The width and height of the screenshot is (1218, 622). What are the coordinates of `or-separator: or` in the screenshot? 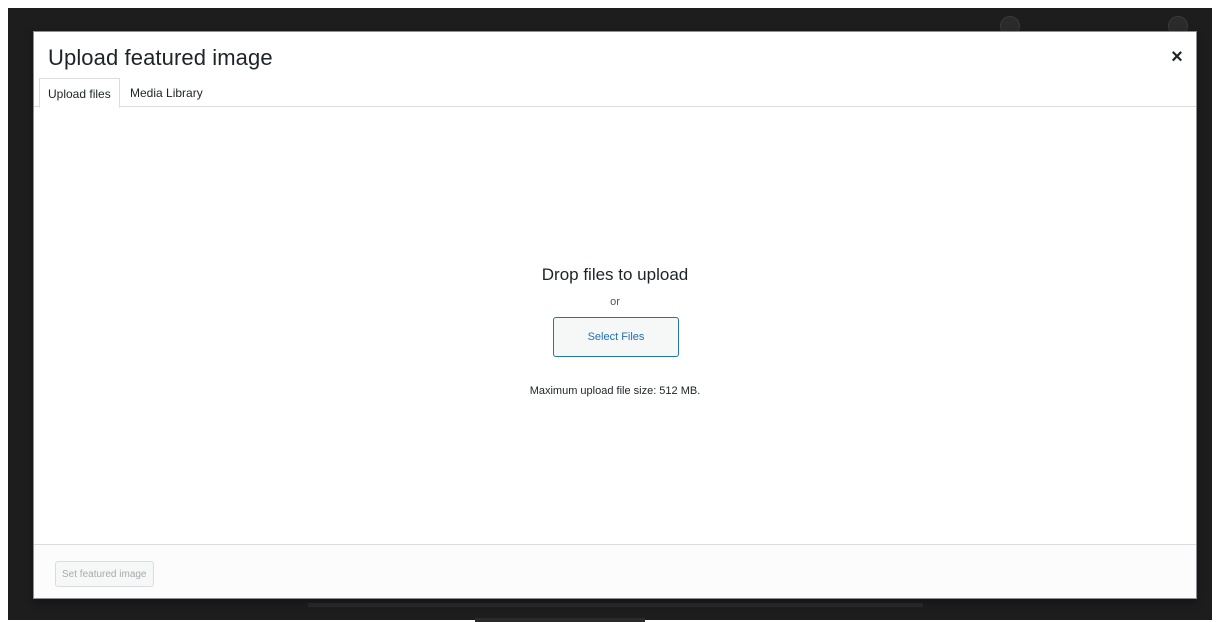 It's located at (615, 302).